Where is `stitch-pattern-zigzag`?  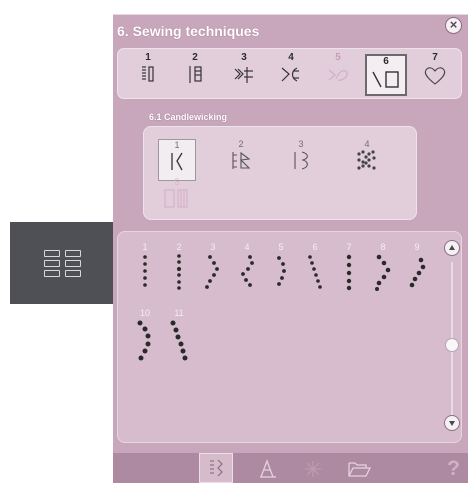 stitch-pattern-zigzag is located at coordinates (247, 271).